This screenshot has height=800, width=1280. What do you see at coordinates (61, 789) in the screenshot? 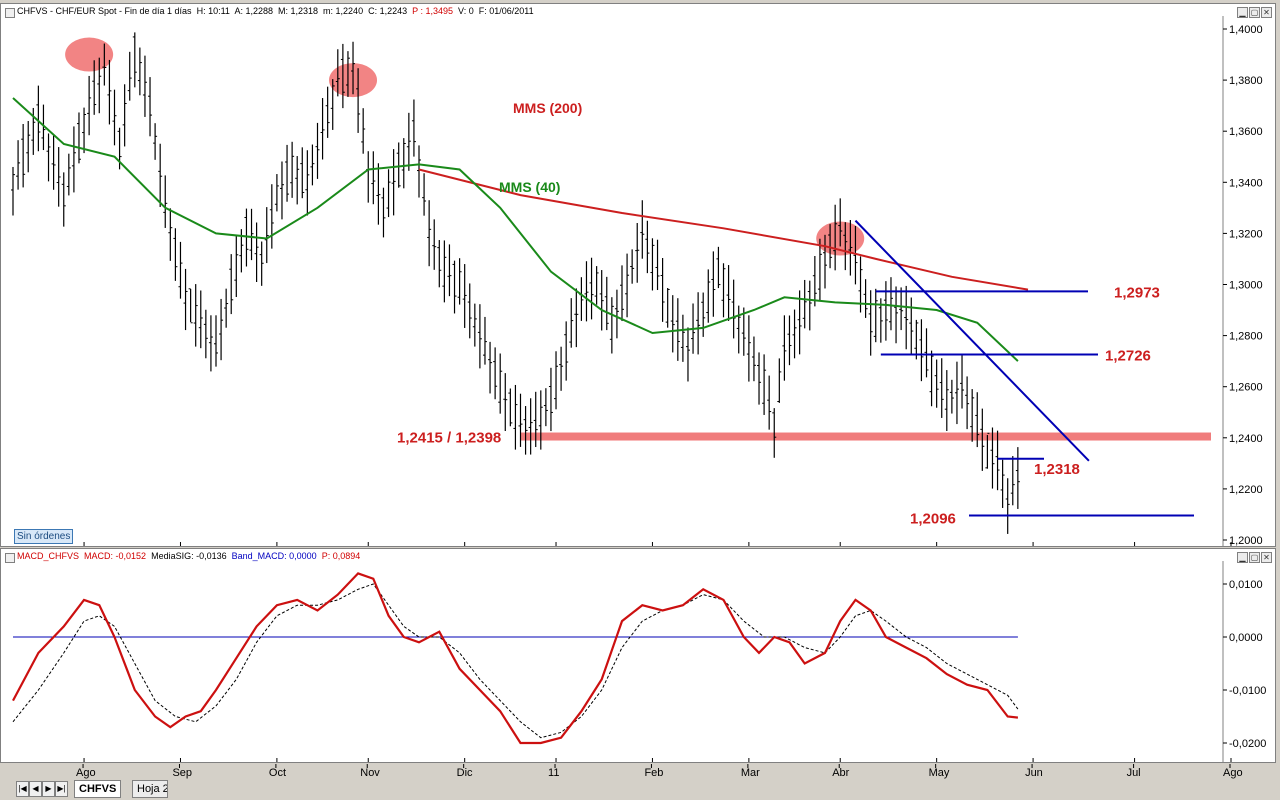
I see `last-sheet-icon: ▶|` at bounding box center [61, 789].